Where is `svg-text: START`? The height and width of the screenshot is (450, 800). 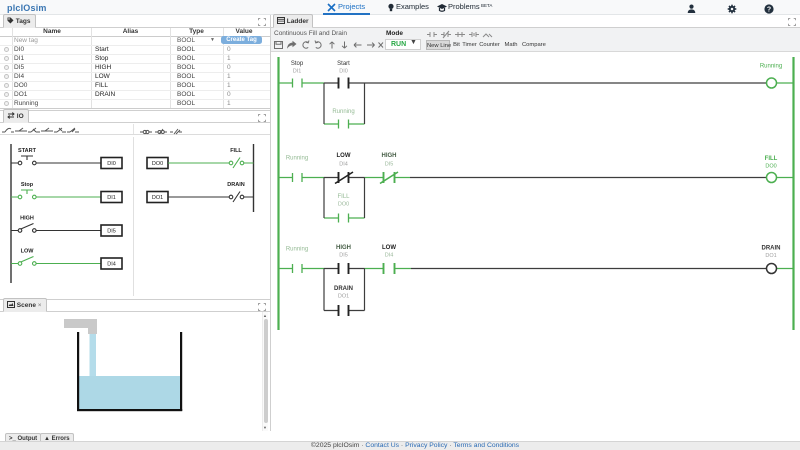
svg-text: START is located at coordinates (27, 151).